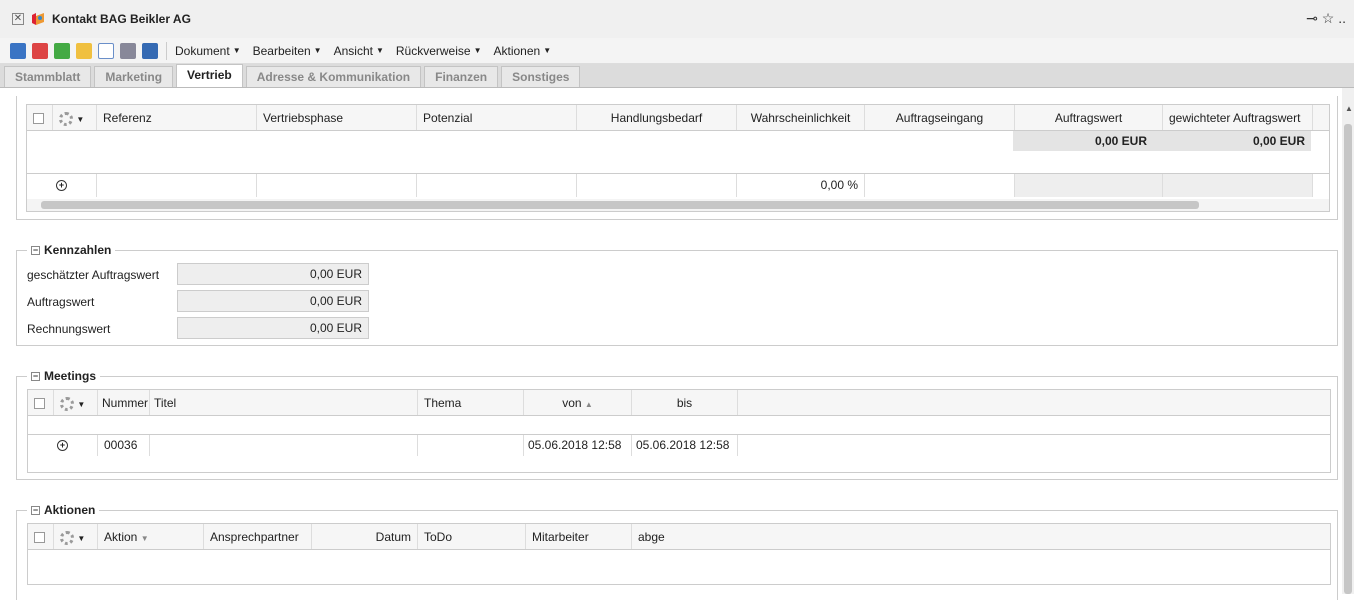 The image size is (1354, 600). I want to click on sales-sum-row: 0,00 EUR 0,00 EUR, so click(678, 141).